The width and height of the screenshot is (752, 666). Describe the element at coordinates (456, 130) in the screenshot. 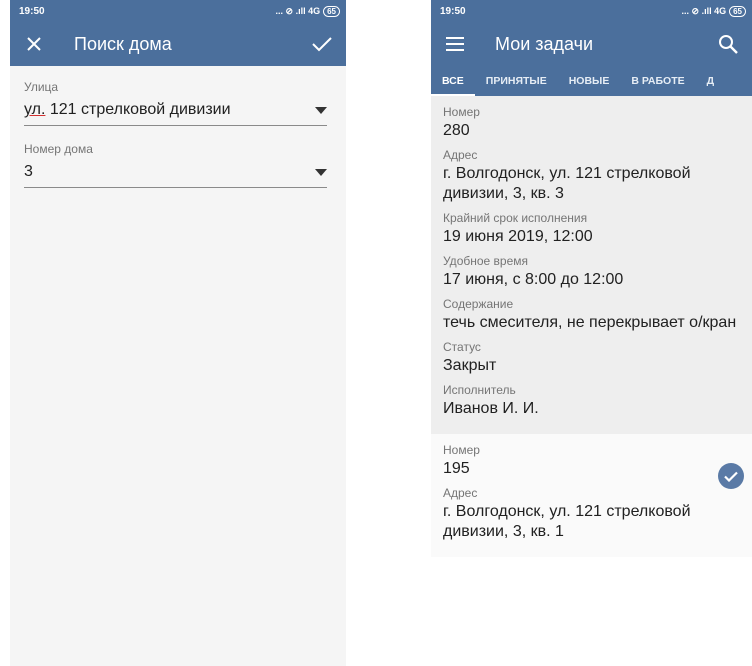

I see `task-number: 280` at that location.